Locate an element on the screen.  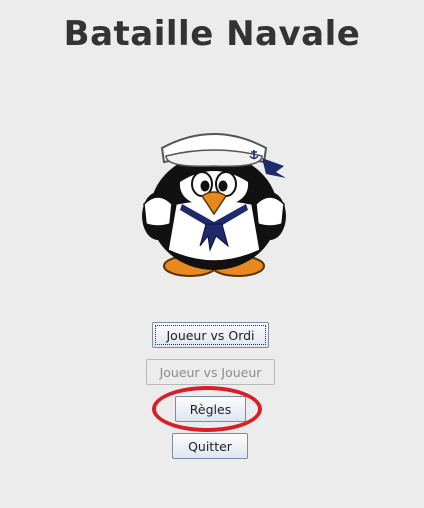
hat-ribbon is located at coordinates (274, 168).